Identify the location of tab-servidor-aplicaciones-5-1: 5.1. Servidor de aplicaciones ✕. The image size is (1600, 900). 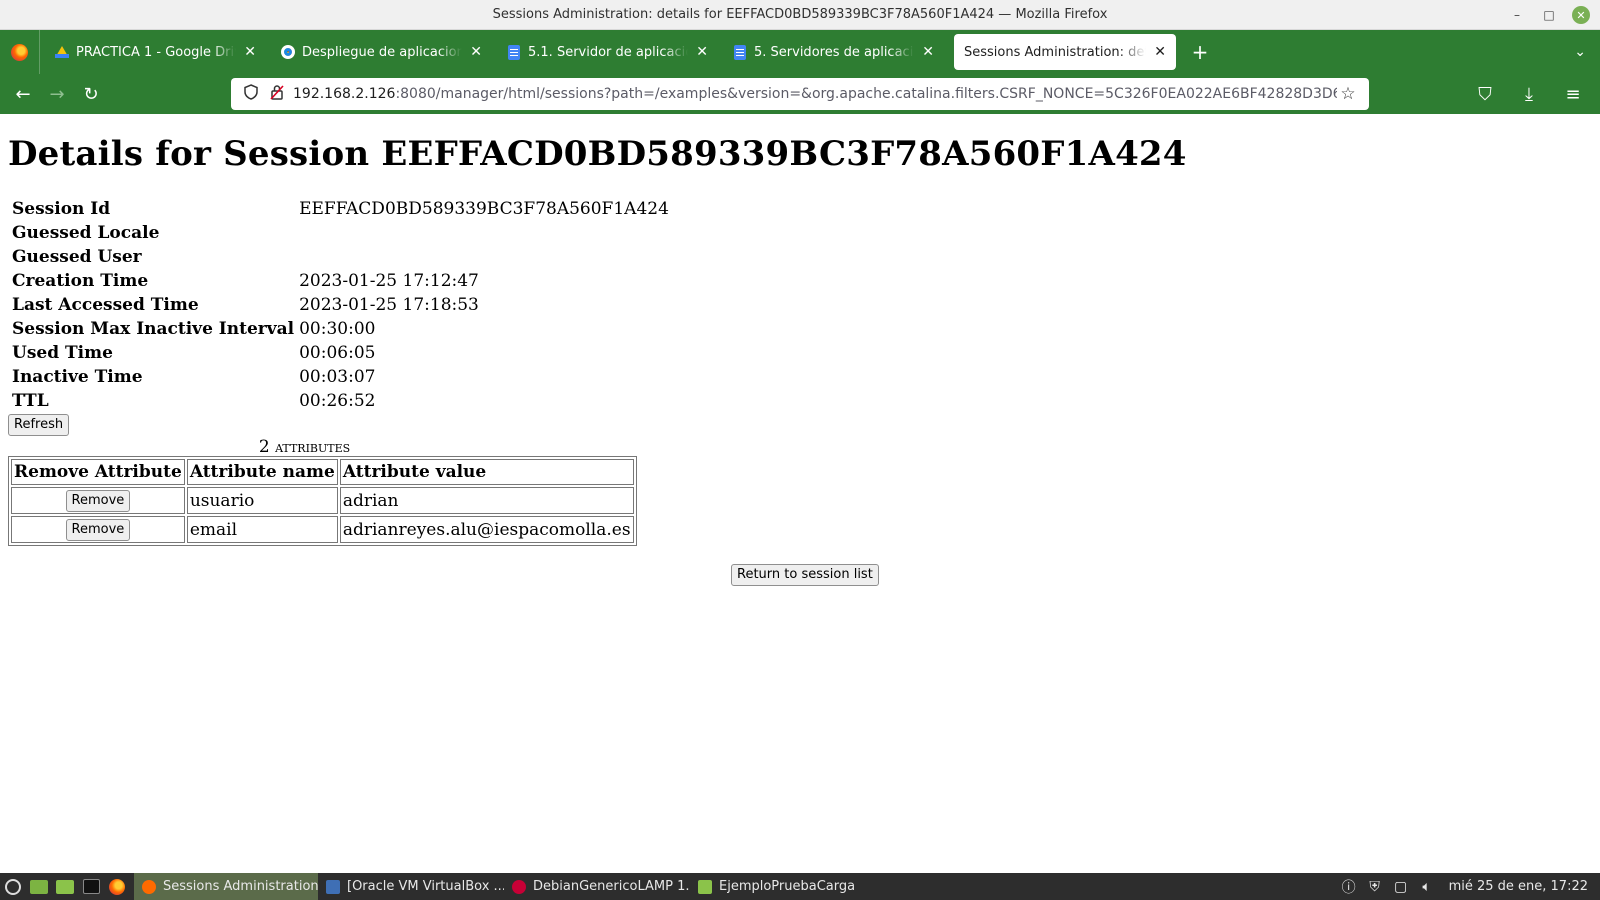
(607, 52).